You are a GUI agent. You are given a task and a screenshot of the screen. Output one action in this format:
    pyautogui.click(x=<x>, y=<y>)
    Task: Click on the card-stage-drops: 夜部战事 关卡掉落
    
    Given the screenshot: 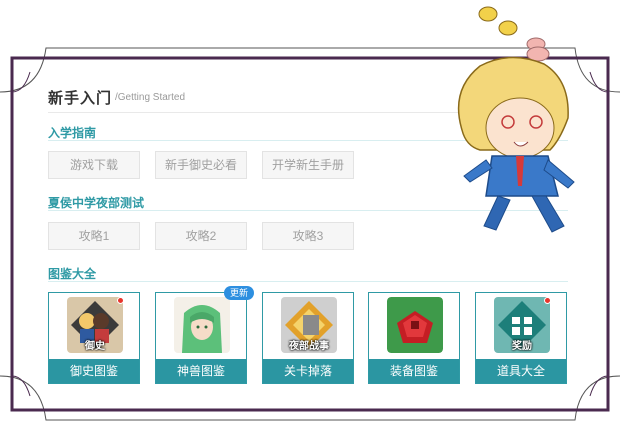 What is the action you would take?
    pyautogui.click(x=308, y=338)
    